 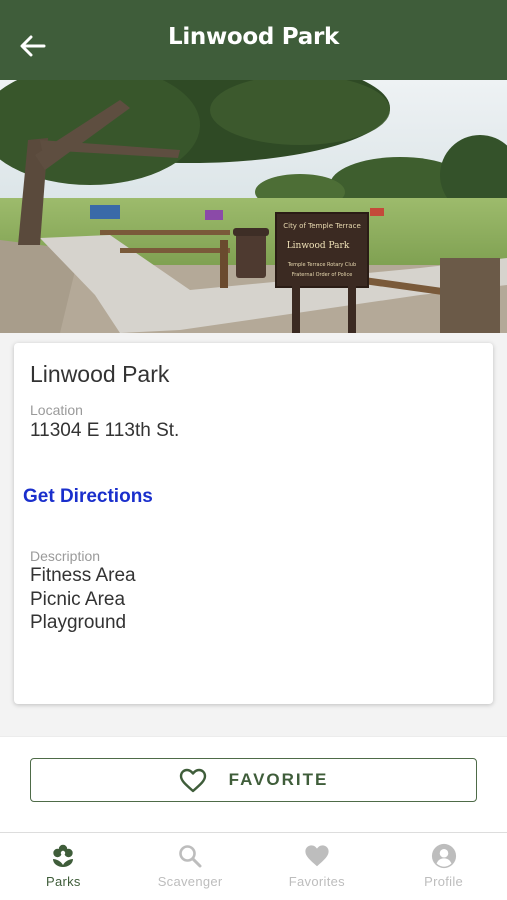 What do you see at coordinates (322, 226) in the screenshot?
I see `sign-line: City of Temple Terrace` at bounding box center [322, 226].